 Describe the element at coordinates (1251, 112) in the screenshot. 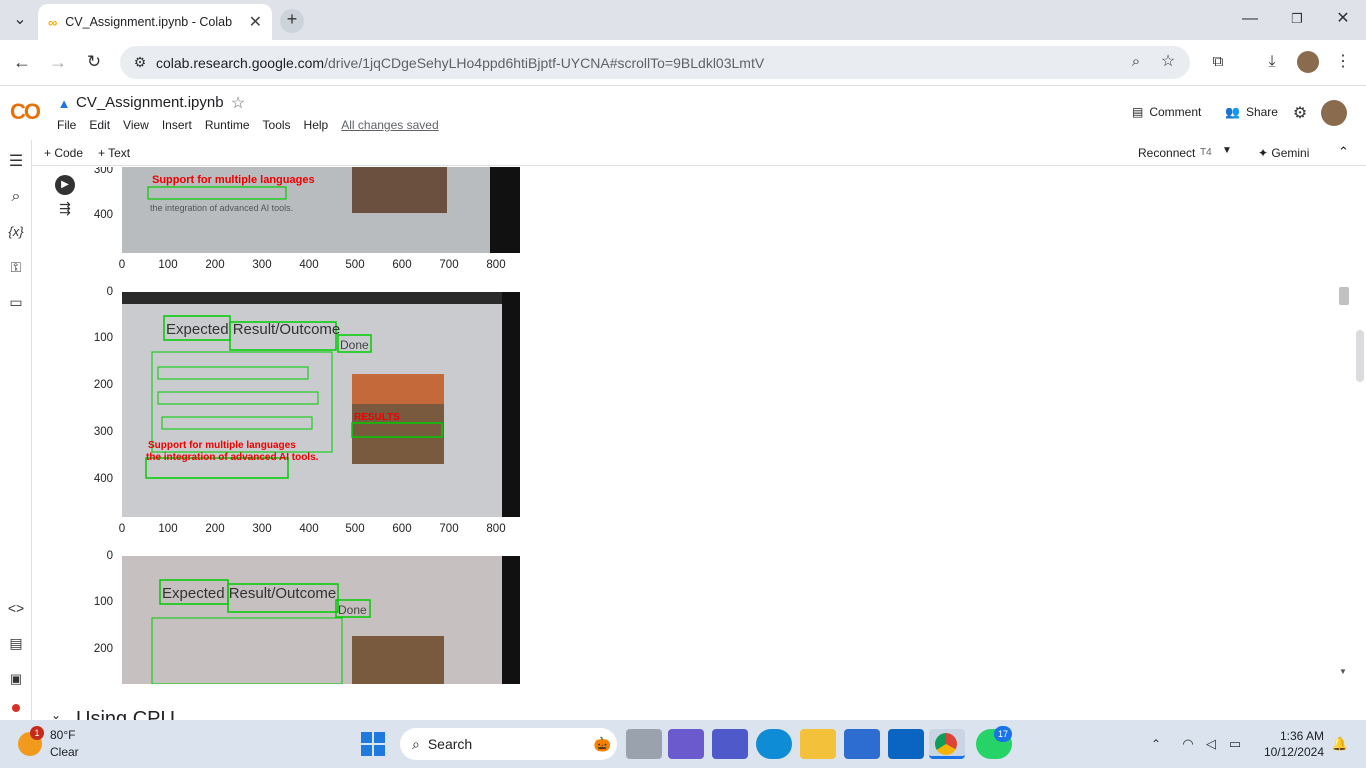

I see `share-button: 👥 Share` at that location.